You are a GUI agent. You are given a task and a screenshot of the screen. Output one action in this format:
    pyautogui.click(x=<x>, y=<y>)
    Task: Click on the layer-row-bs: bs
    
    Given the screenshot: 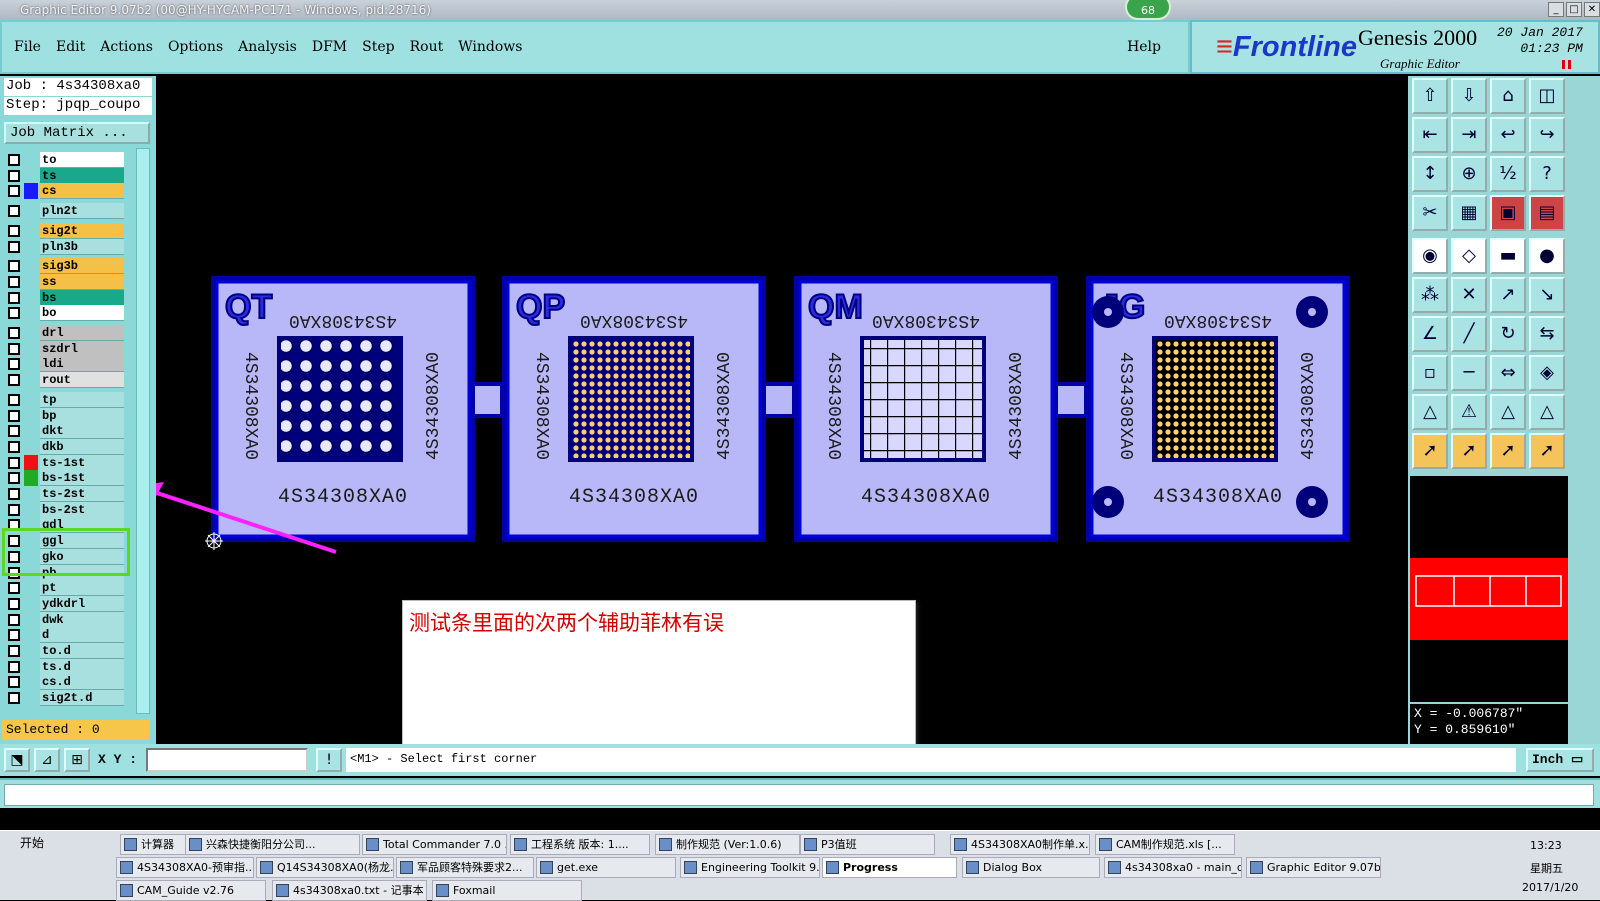 What is the action you would take?
    pyautogui.click(x=66, y=297)
    